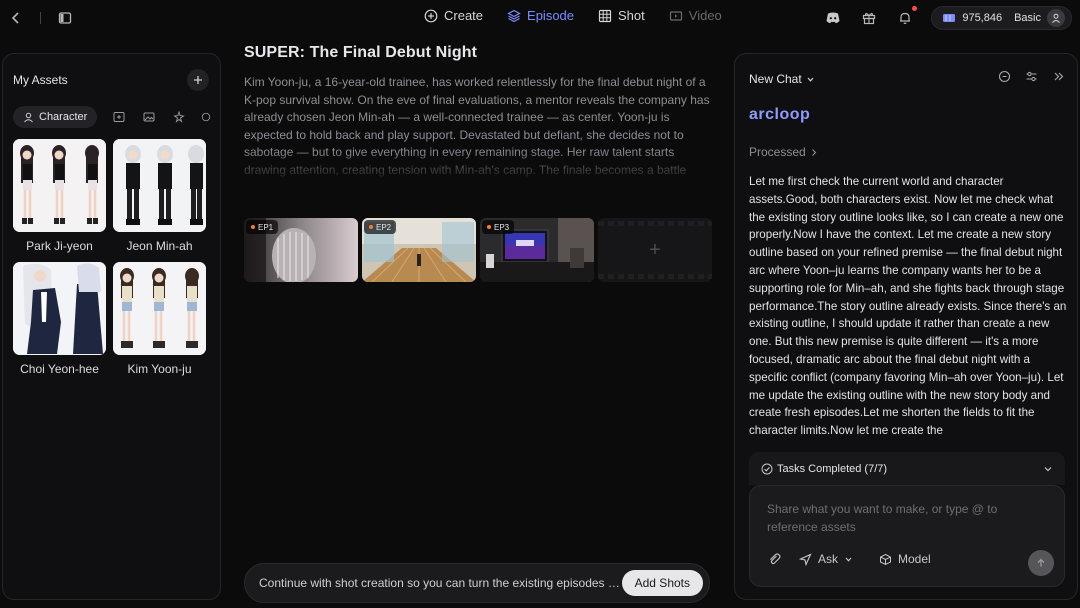 This screenshot has width=1080, height=608. What do you see at coordinates (206, 117) in the screenshot?
I see `audio-filter-icon` at bounding box center [206, 117].